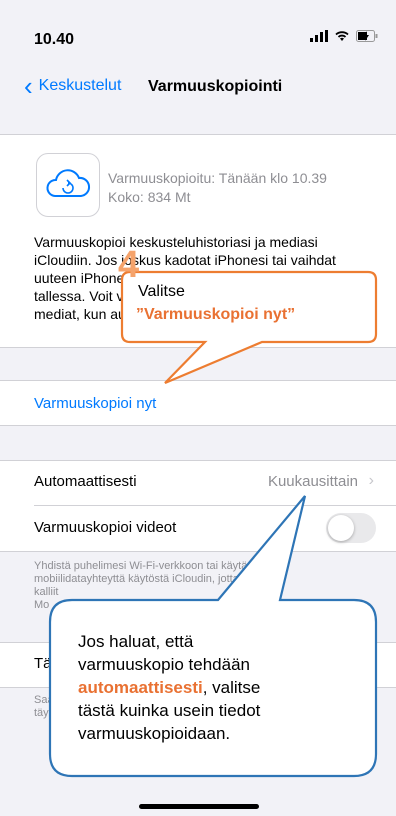  What do you see at coordinates (199, 806) in the screenshot?
I see `home-indicator` at bounding box center [199, 806].